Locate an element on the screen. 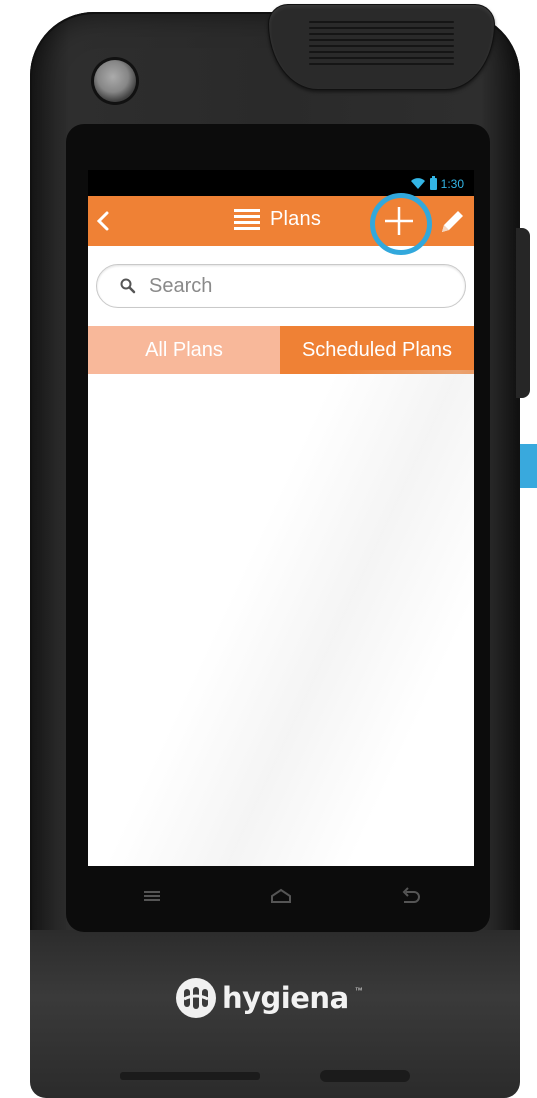  status-time: 1:30 is located at coordinates (452, 184).